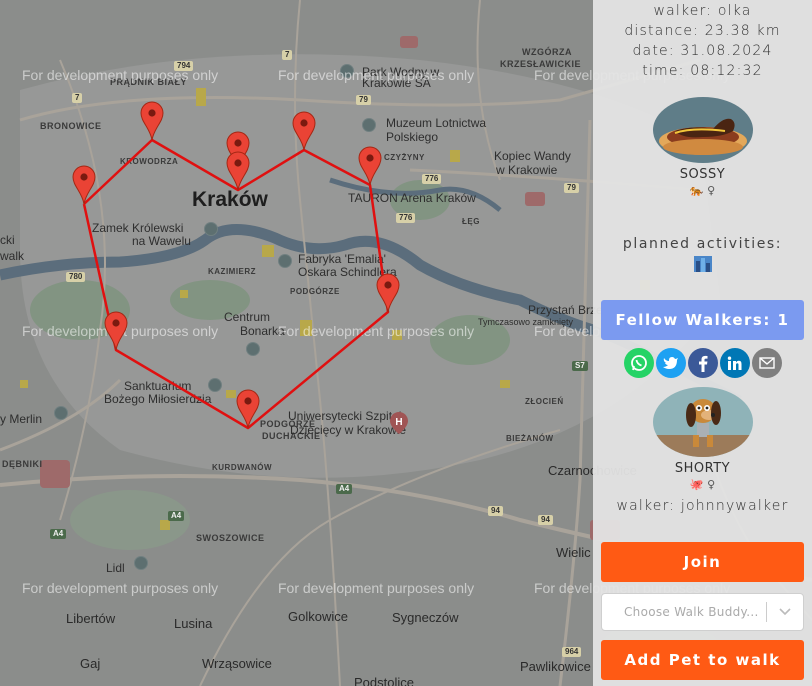 This screenshot has width=812, height=686. I want to click on email-icon, so click(766, 363).